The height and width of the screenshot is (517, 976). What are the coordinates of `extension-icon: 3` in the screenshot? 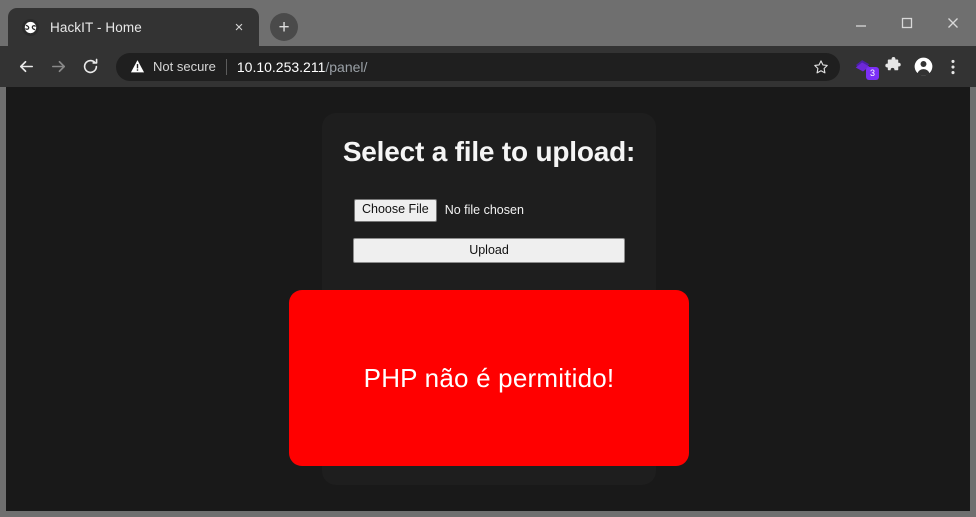 It's located at (863, 67).